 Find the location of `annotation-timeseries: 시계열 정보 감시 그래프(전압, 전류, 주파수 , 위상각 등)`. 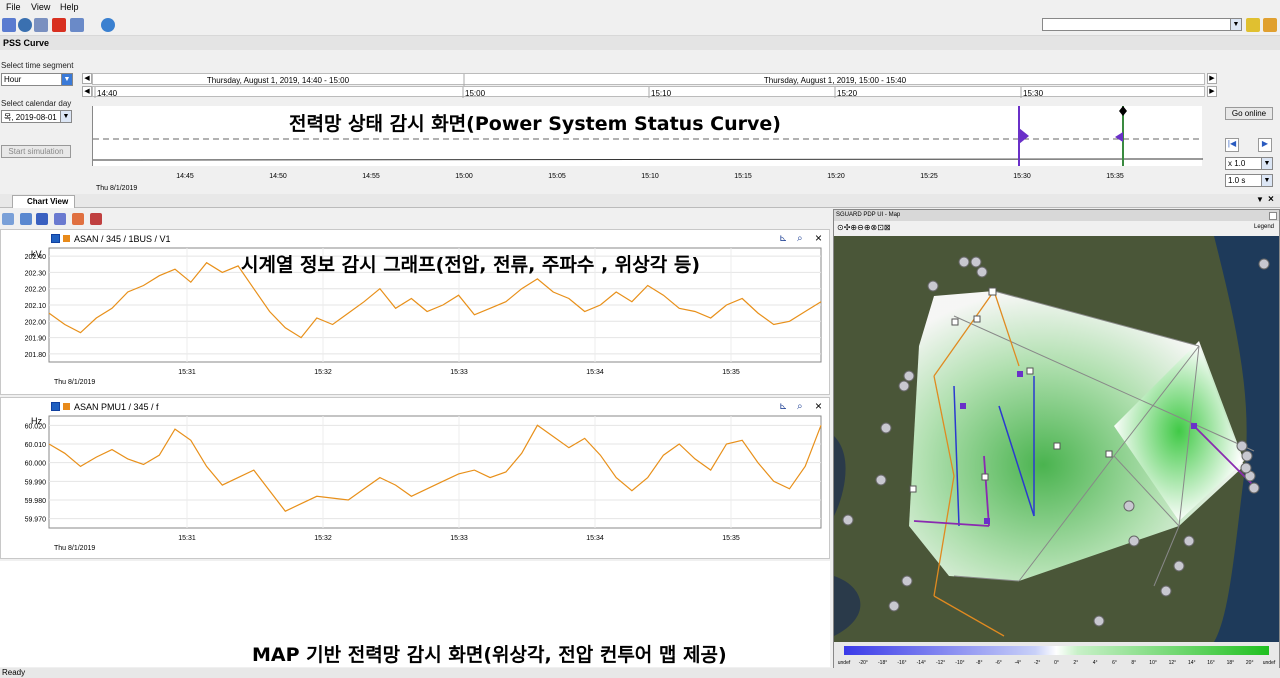

annotation-timeseries: 시계열 정보 감시 그래프(전압, 전류, 주파수 , 위상각 등) is located at coordinates (471, 265).